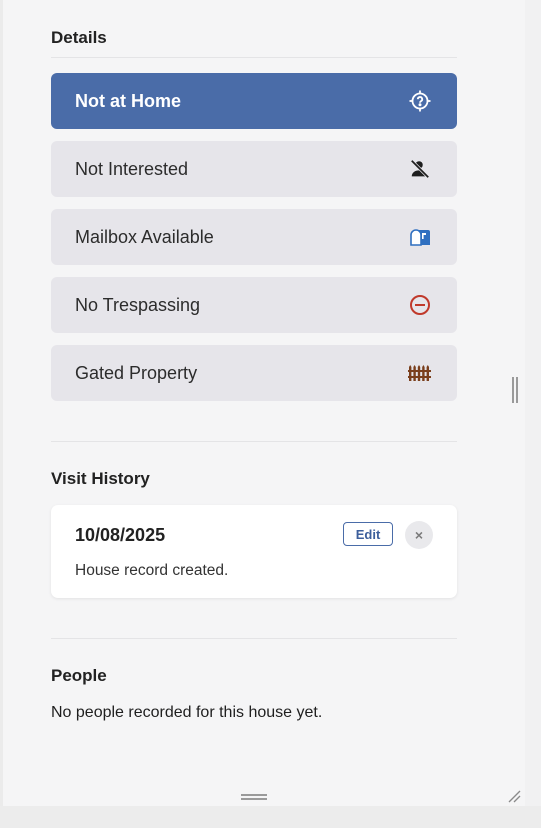  Describe the element at coordinates (254, 551) in the screenshot. I see `visit-entry-card: 10/08/2025 Edit × House record created.` at that location.